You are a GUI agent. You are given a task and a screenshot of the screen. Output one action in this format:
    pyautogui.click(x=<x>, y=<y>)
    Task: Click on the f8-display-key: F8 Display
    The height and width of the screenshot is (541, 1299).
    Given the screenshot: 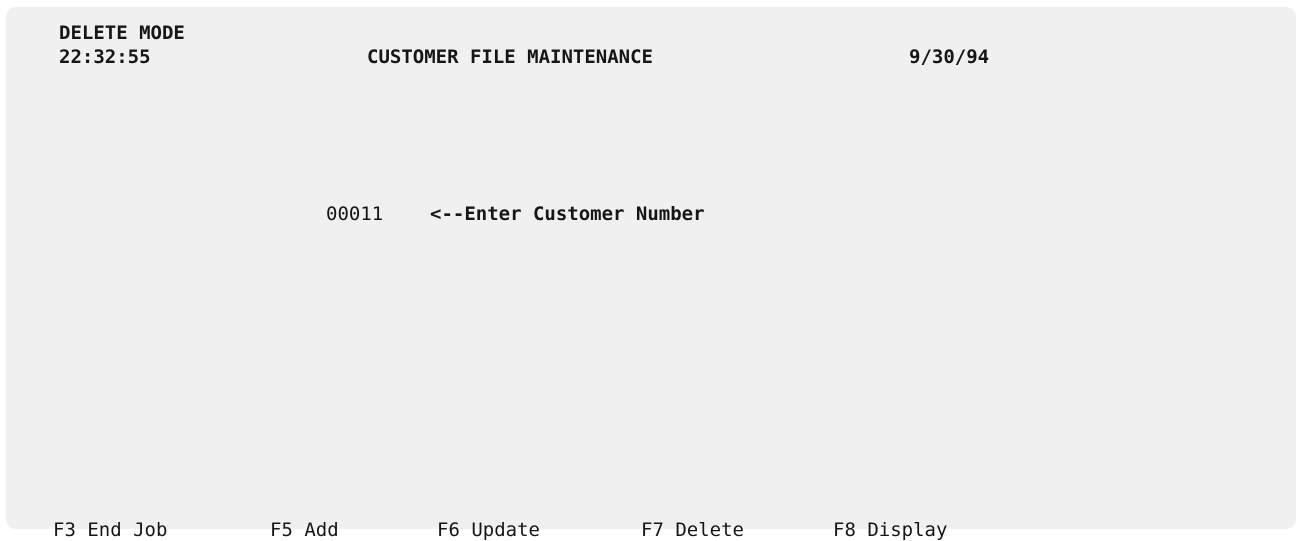 What is the action you would take?
    pyautogui.click(x=890, y=530)
    